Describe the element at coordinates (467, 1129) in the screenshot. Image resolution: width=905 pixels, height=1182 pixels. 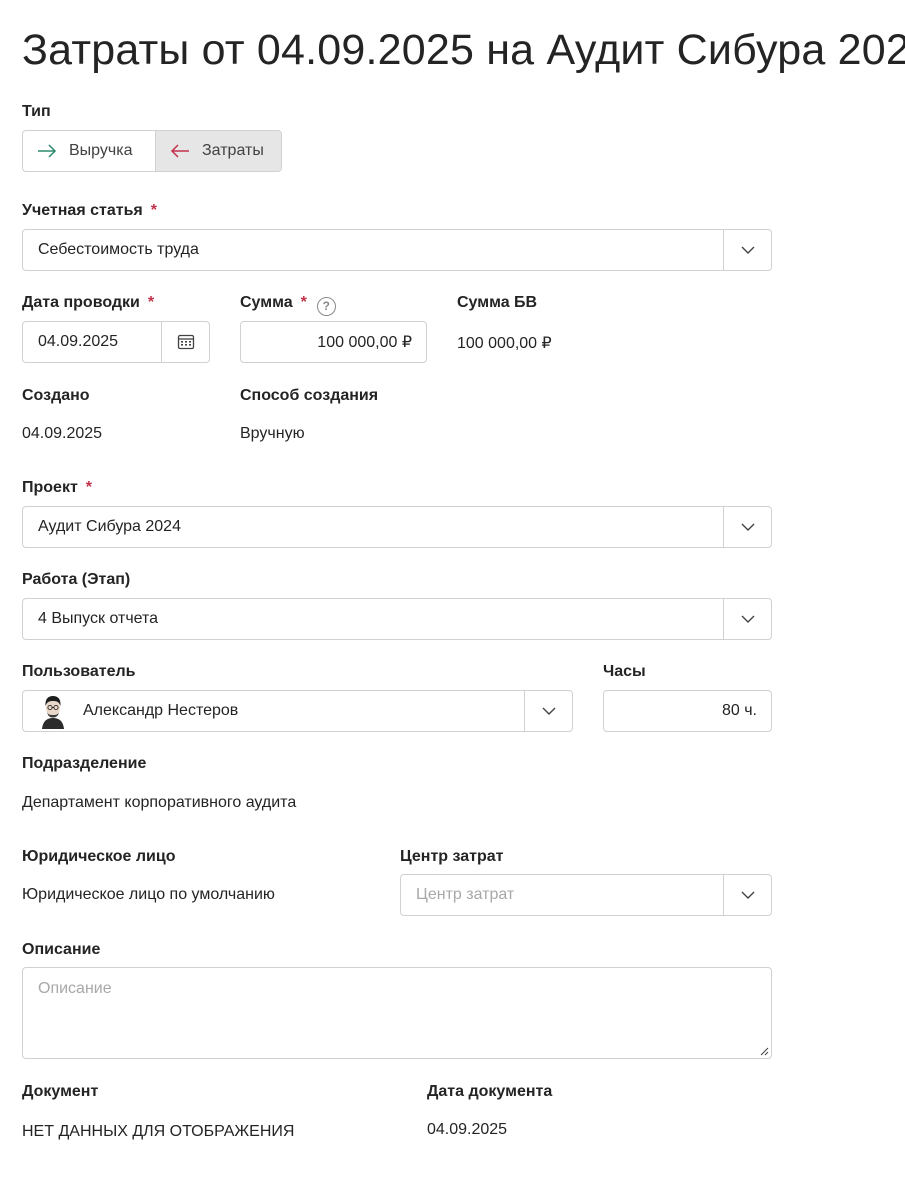
I see `document-date-value: 04.09.2025` at that location.